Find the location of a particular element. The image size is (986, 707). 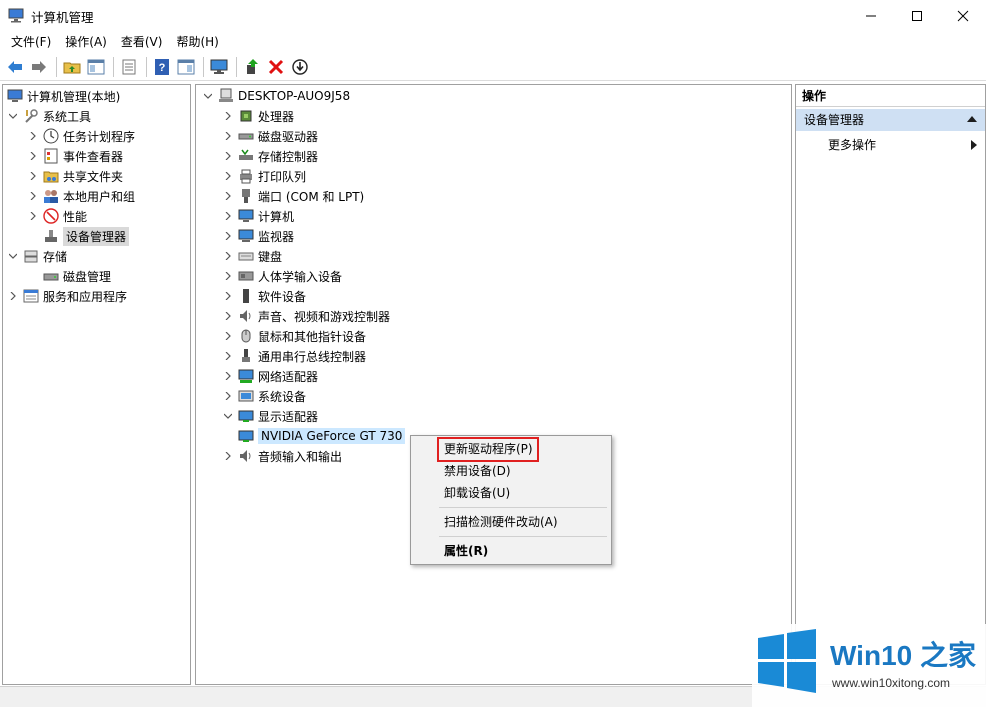

device-category-row: 通用串行总线控制器 is located at coordinates (294, 356).